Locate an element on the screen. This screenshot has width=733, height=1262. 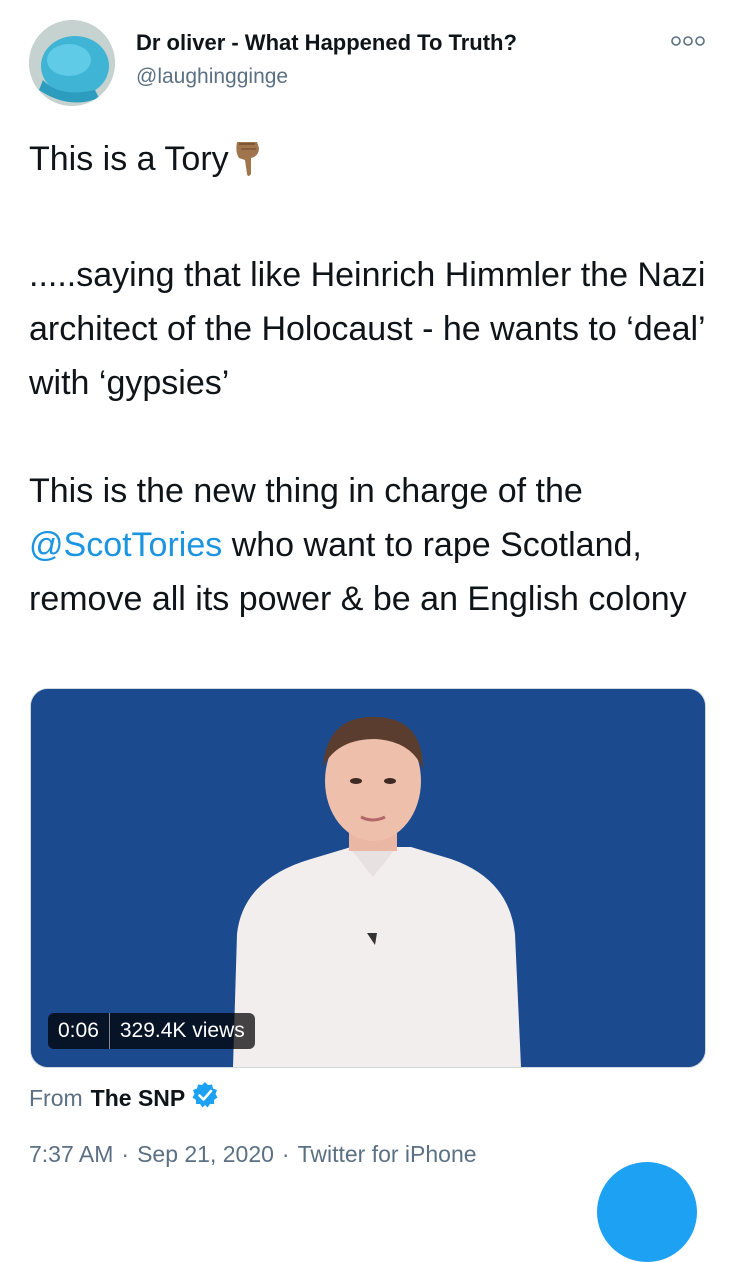
video-stats-badge: 0:06 329.4K views is located at coordinates (151, 1031).